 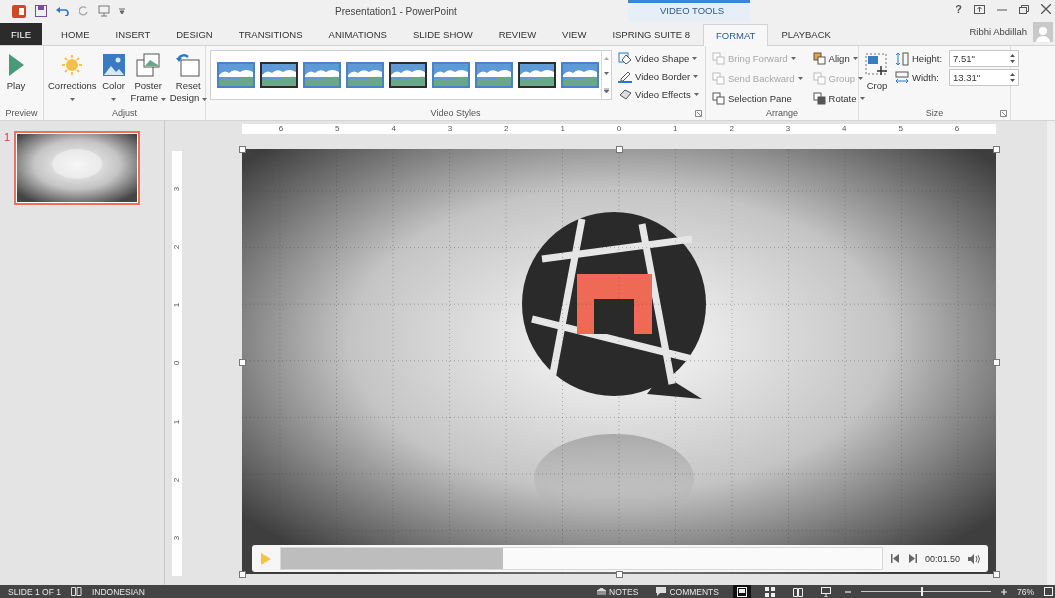 What do you see at coordinates (357, 34) in the screenshot?
I see `ribbon-tab: ANIMATIONS` at bounding box center [357, 34].